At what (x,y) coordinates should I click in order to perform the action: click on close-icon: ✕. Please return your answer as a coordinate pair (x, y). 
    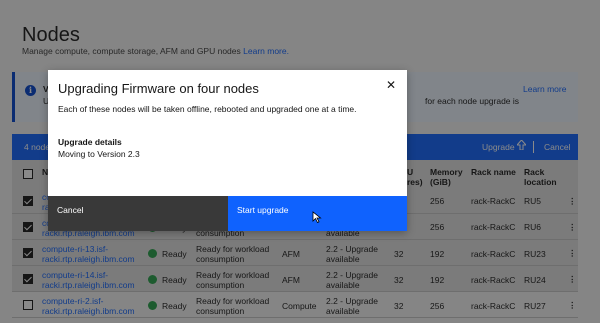
    Looking at the image, I should click on (391, 85).